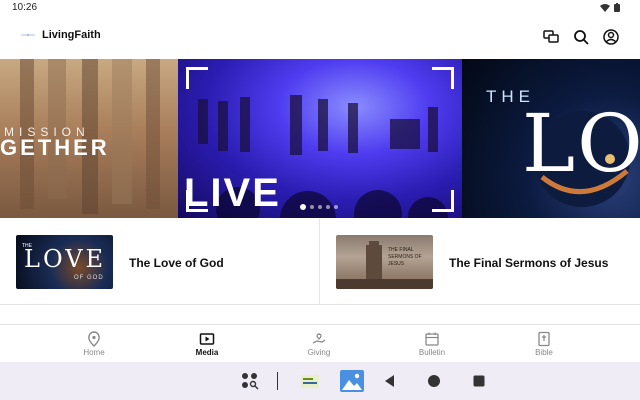 This screenshot has height=400, width=640. I want to click on nav-item-media: Media, so click(207, 344).